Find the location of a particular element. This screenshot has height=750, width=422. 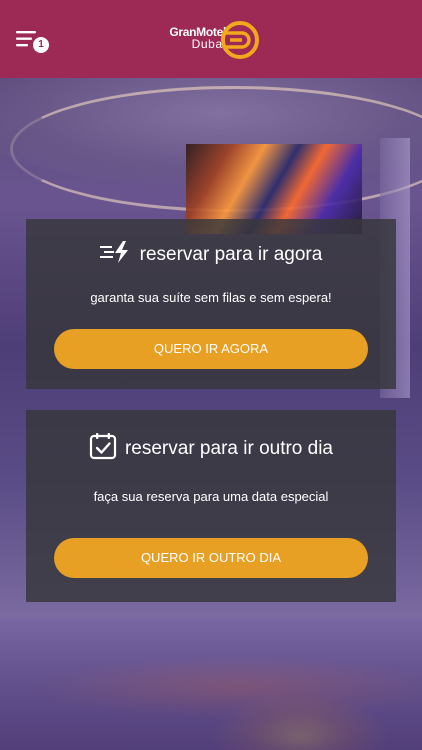

card-title-text-now: reservar para ir agora is located at coordinates (231, 254).